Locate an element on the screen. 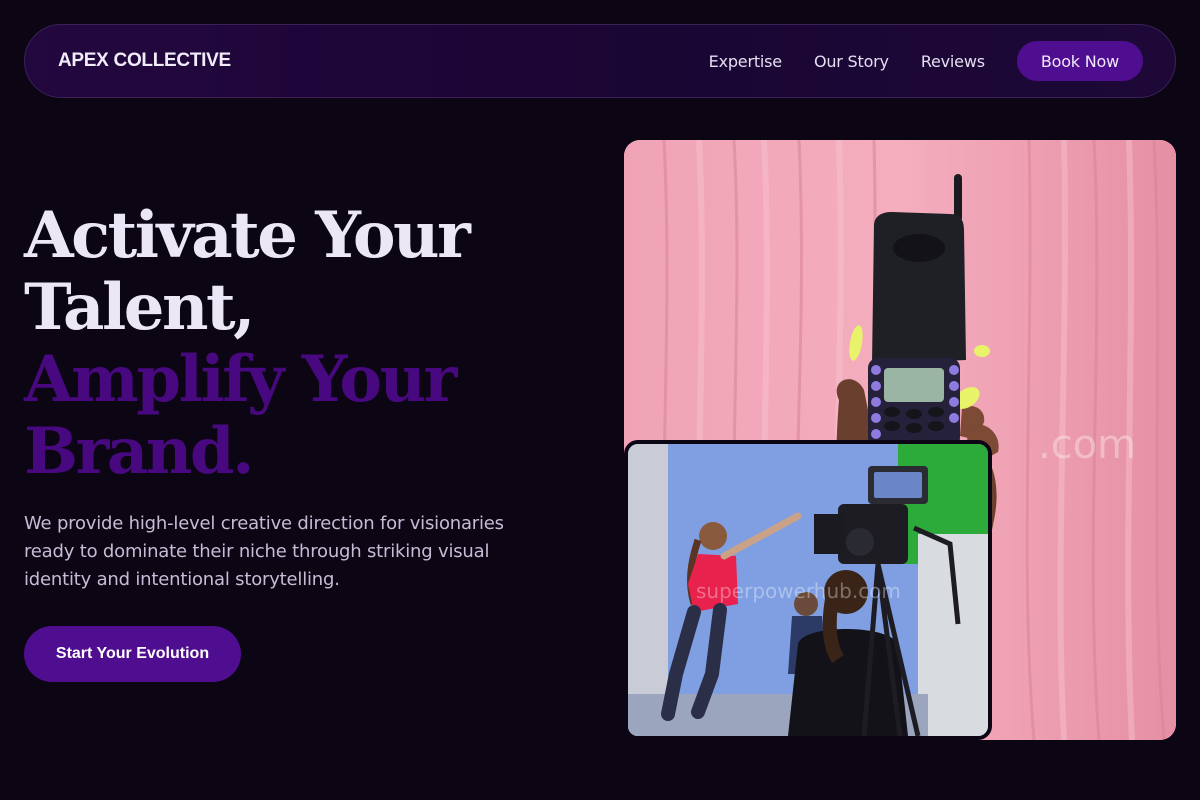  main-image-watermark: .com is located at coordinates (1087, 445).